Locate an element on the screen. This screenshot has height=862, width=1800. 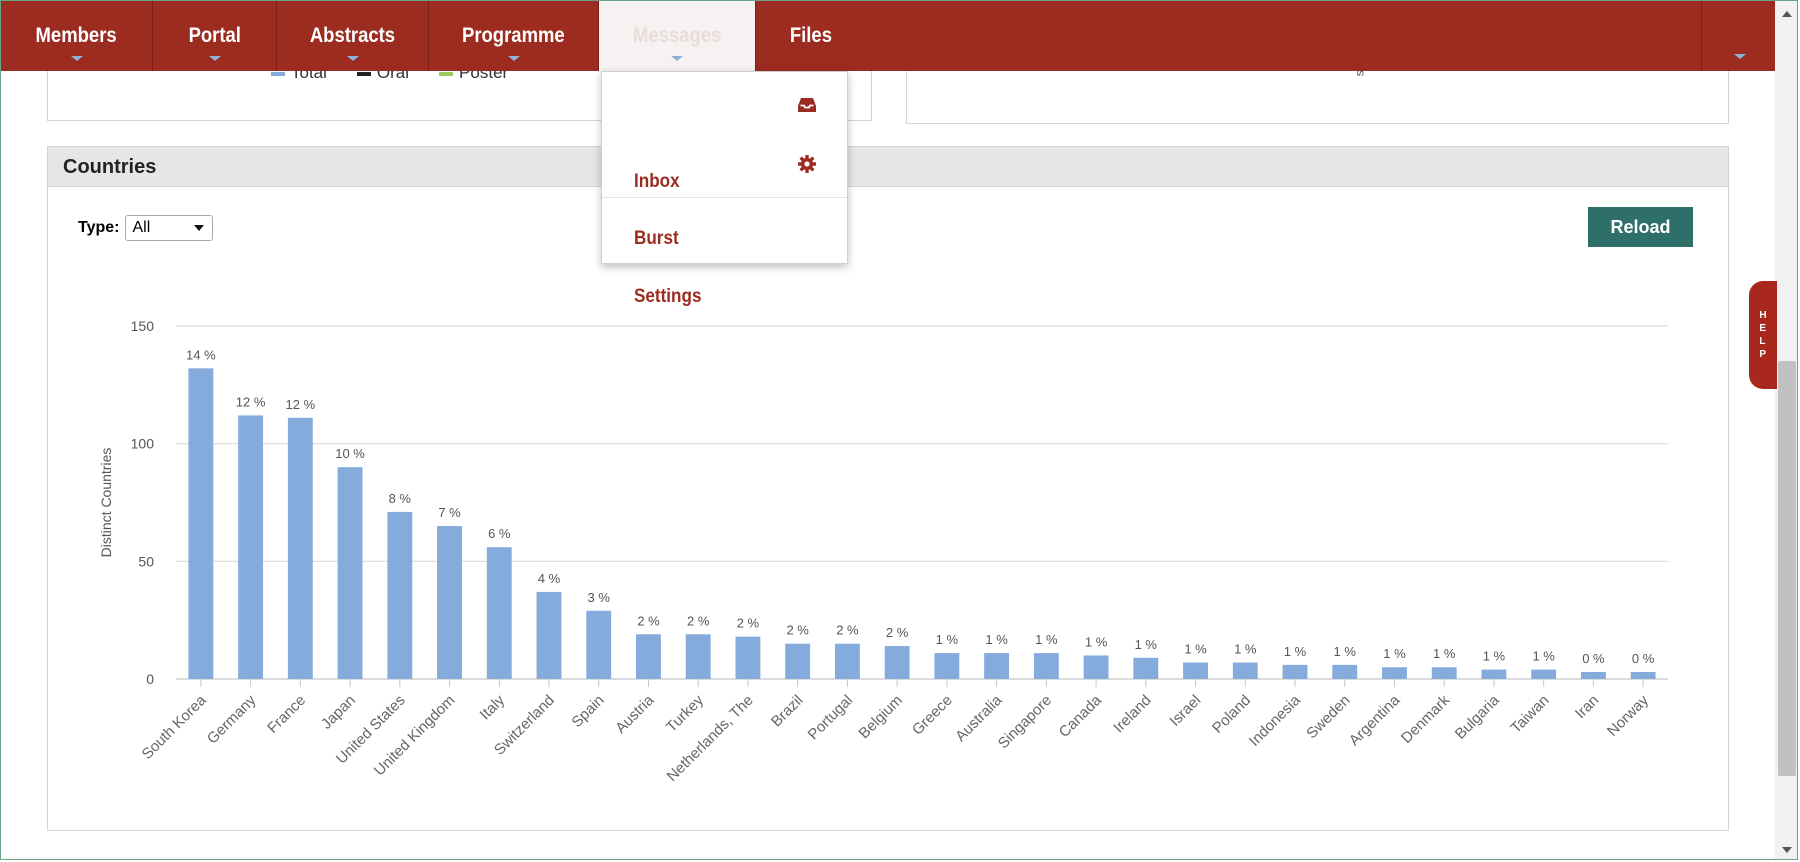
data-label: 10 % is located at coordinates (350, 453).